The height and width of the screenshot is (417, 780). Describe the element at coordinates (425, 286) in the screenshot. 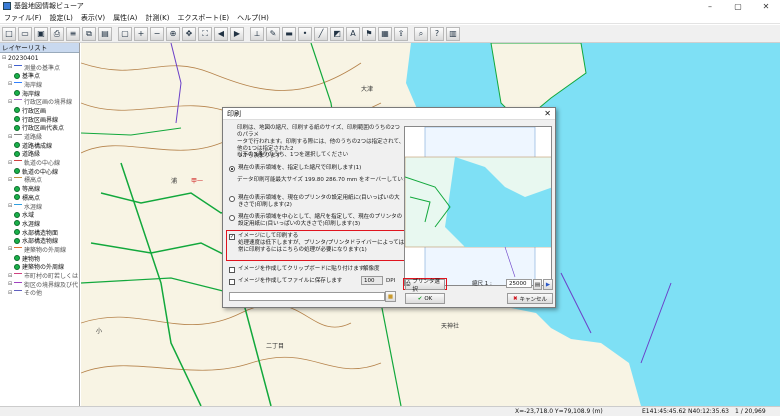

I see `printer-select-button: ⎙ プリンタ選択` at that location.